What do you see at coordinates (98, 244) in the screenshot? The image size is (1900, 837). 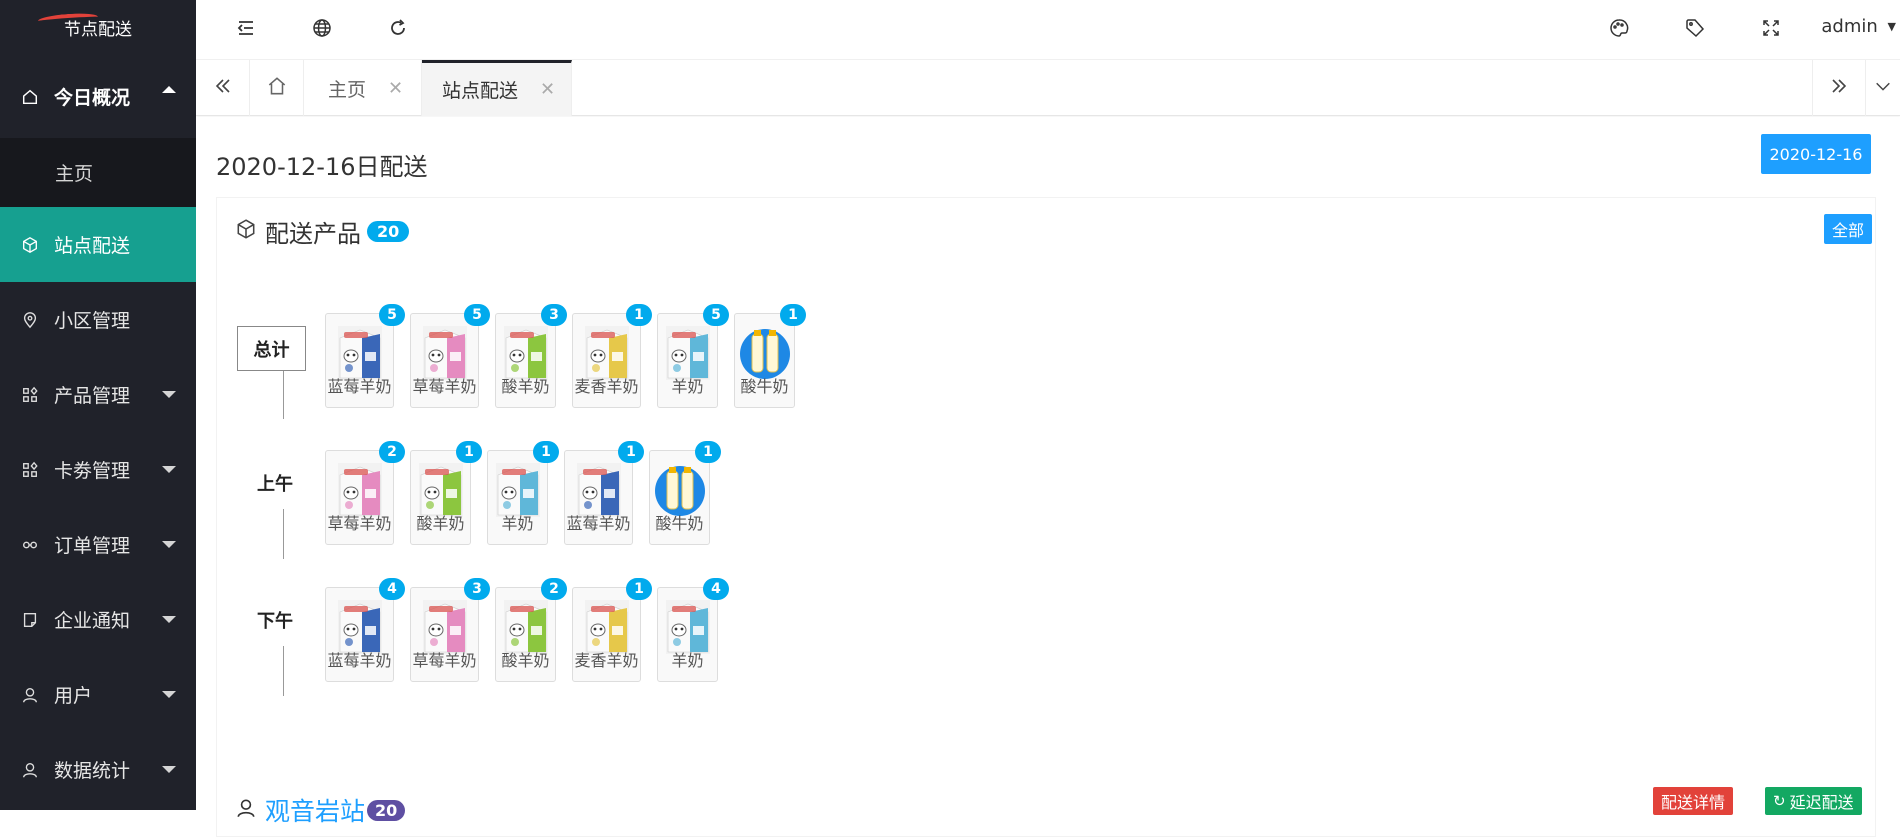 I see `sidebar-item-station-delivery: 站点配送` at bounding box center [98, 244].